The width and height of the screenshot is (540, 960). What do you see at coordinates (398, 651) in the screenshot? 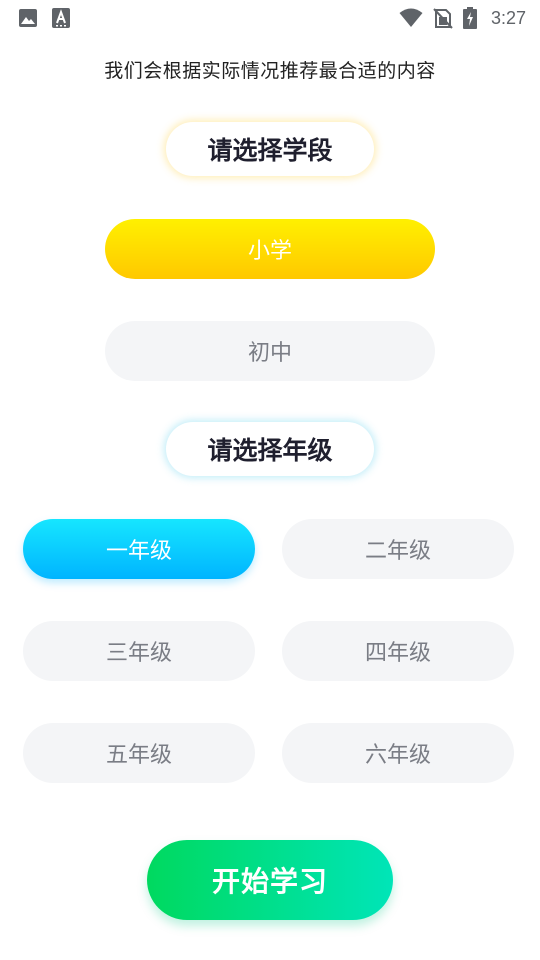
I see `grade-option-4: 四年级` at bounding box center [398, 651].